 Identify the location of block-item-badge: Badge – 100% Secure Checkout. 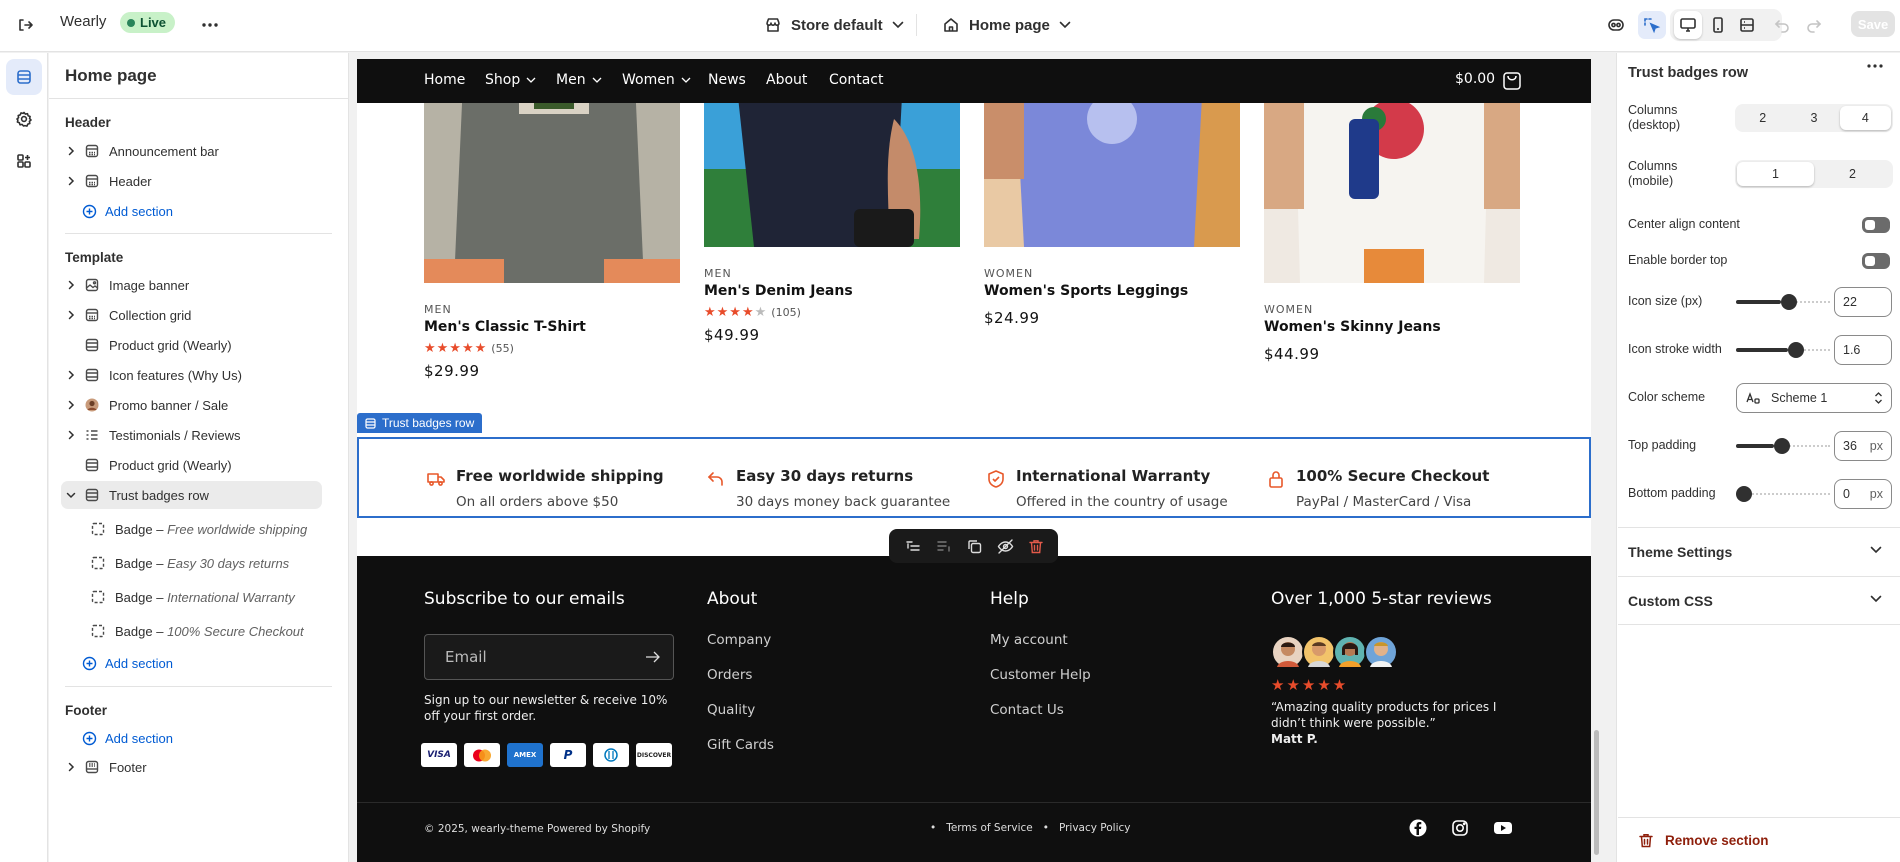
(191, 631).